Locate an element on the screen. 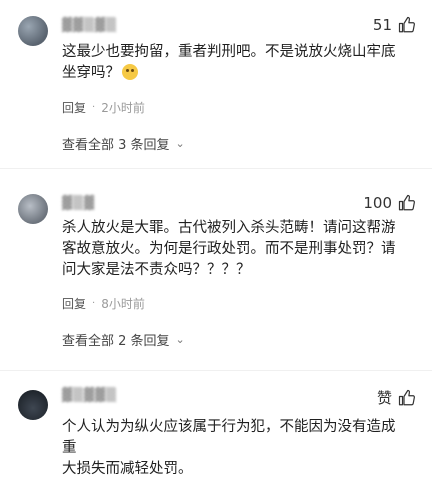 Image resolution: width=432 pixels, height=480 pixels. view-replies-label: 查看全部 3 条回复 is located at coordinates (116, 145).